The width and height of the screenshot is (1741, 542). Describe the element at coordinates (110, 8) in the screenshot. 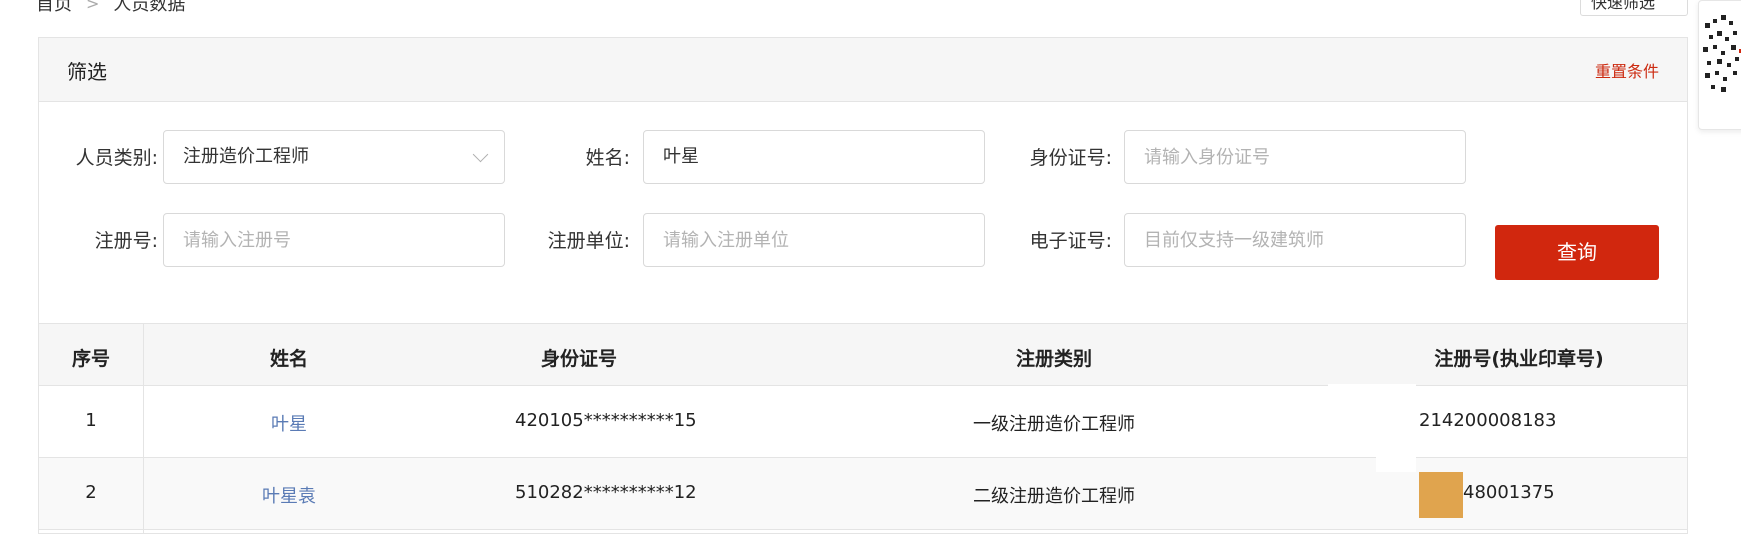

I see `breadcrumb: 首页 > 人员数据` at that location.